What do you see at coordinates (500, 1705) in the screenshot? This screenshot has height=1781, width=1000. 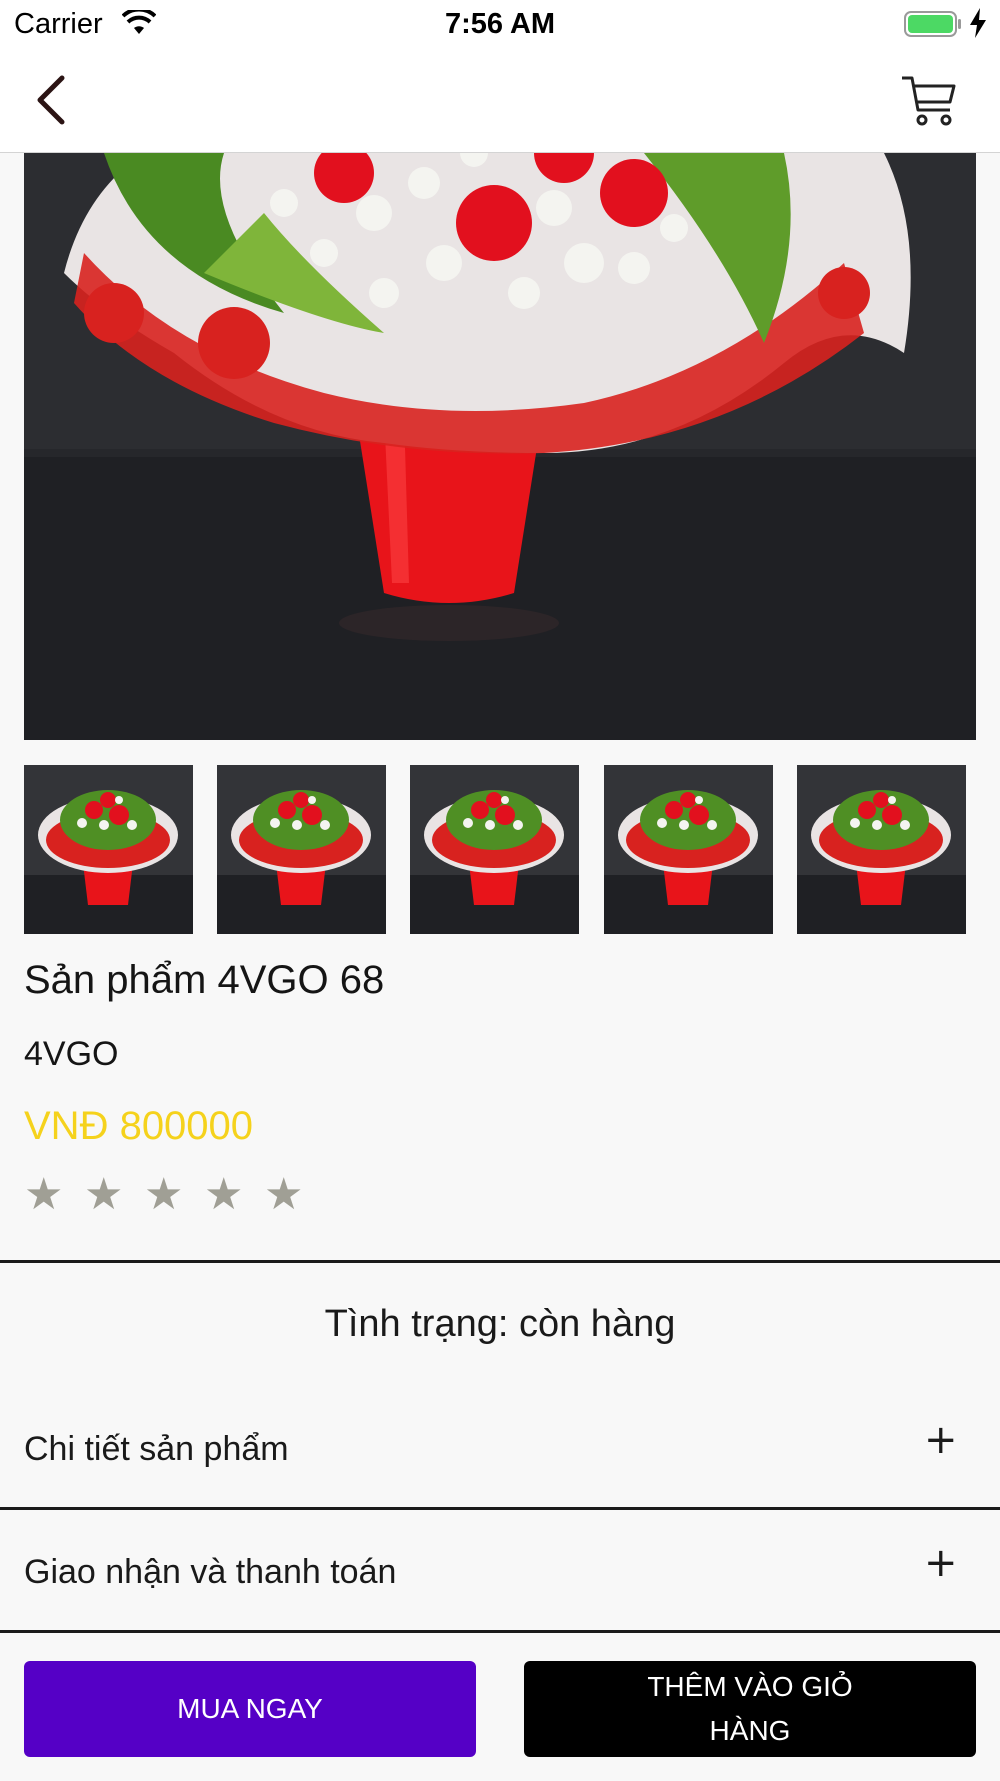 I see `bottom-action-bar: MUA NGAY THÊM VÀO GIỎ HÀNG` at bounding box center [500, 1705].